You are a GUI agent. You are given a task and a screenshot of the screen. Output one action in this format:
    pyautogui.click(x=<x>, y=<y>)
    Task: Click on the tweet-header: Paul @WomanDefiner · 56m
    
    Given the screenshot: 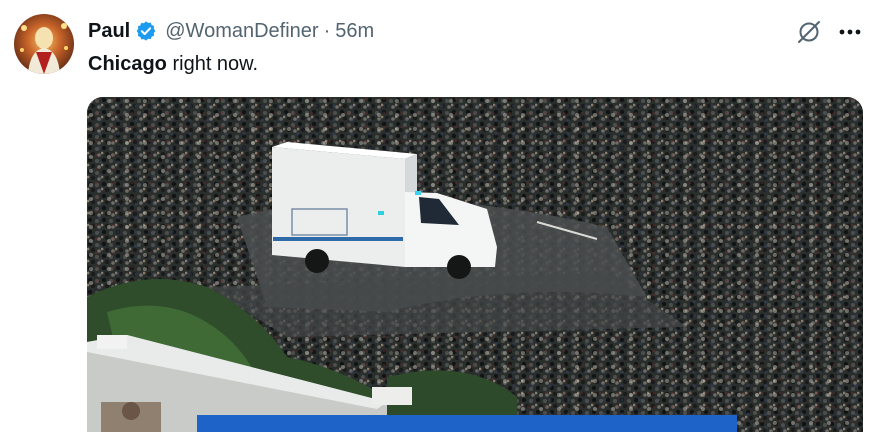 What is the action you would take?
    pyautogui.click(x=231, y=31)
    